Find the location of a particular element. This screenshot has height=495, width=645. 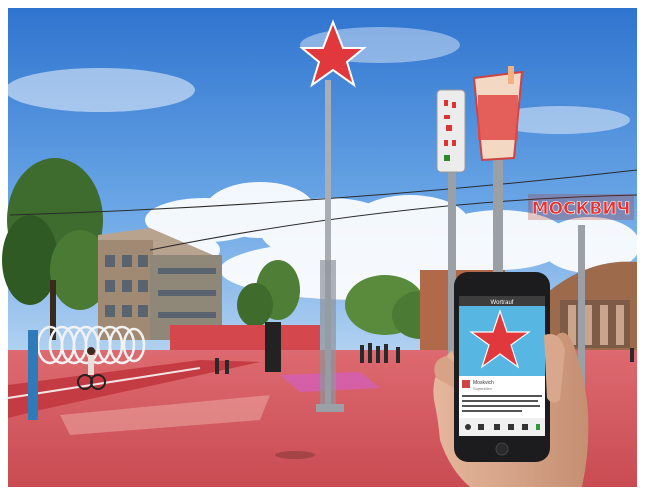

moskvich-sign-text: МОСКВИЧ is located at coordinates (581, 209).